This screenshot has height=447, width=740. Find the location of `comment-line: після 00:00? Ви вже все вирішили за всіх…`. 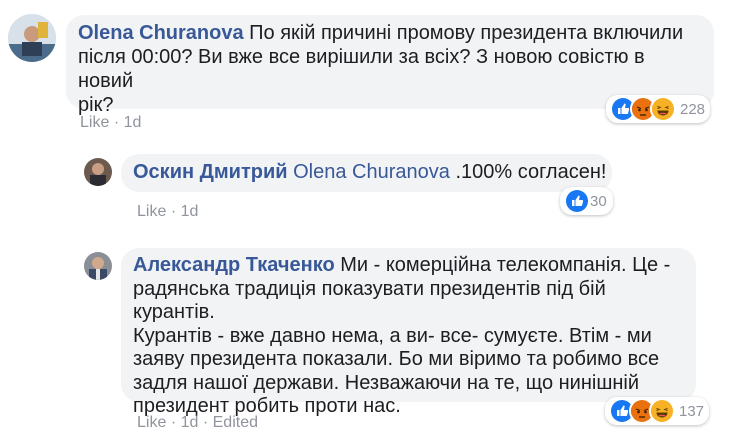

comment-line: після 00:00? Ви вже все вирішили за всіх… is located at coordinates (361, 69).